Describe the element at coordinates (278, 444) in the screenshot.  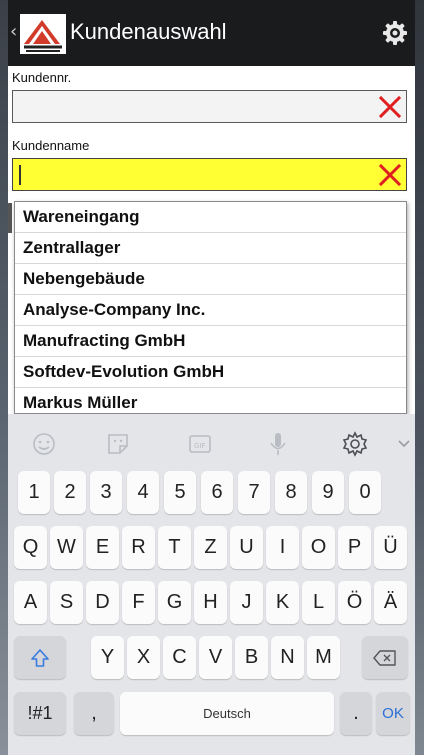
I see `mic-icon` at that location.